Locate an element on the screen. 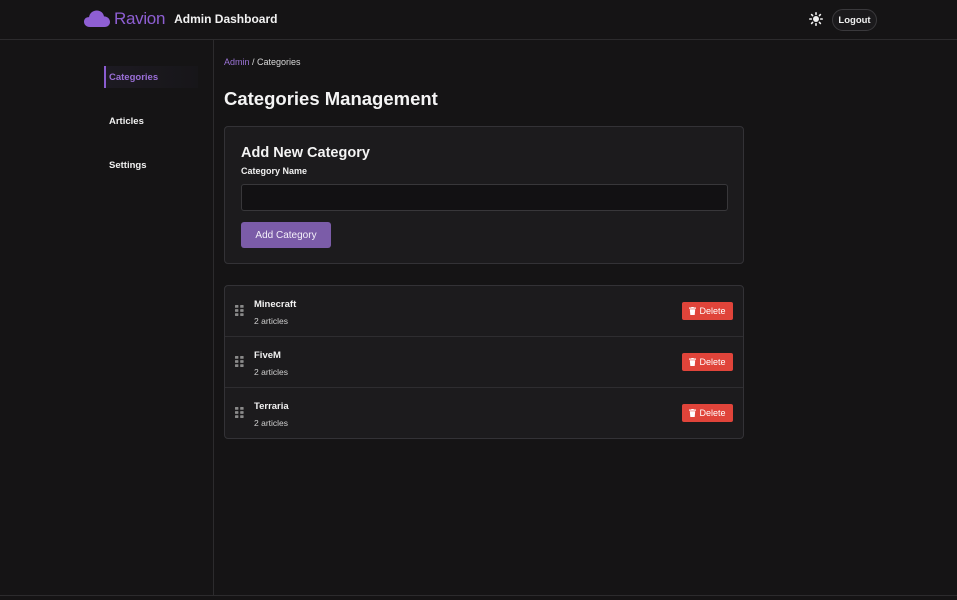  sun-icon is located at coordinates (816, 19).